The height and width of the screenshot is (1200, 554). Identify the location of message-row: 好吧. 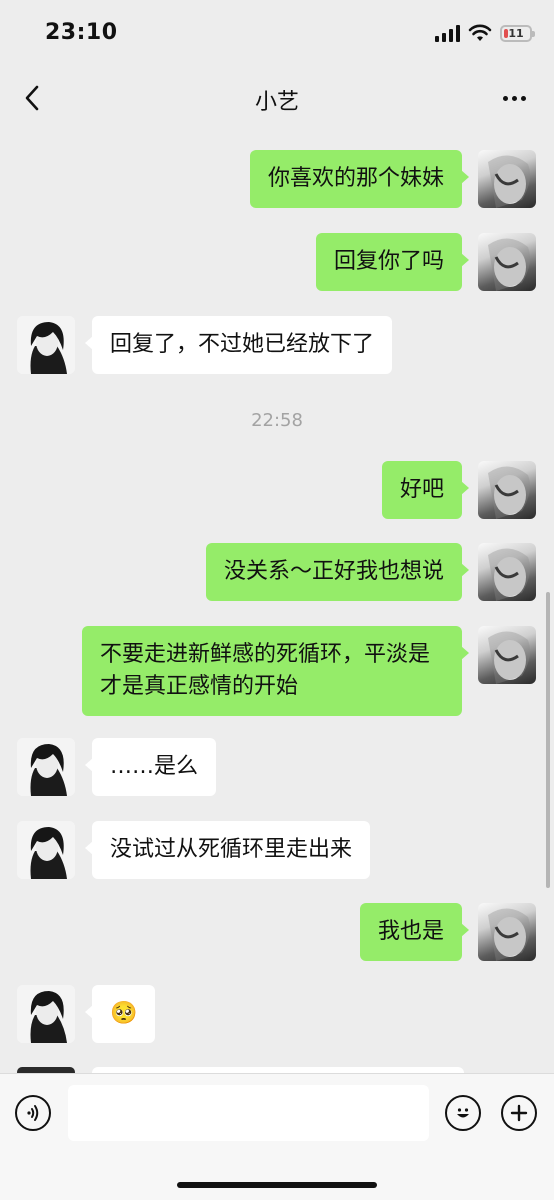
(277, 491).